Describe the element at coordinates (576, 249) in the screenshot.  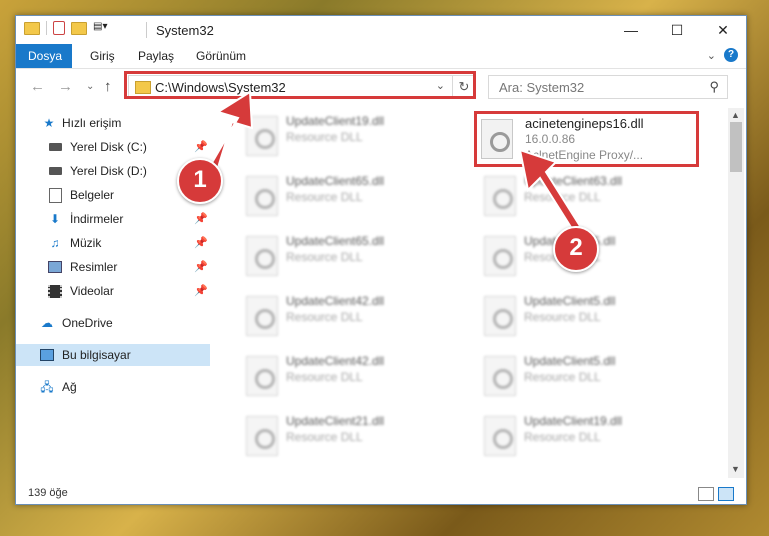
I see `callout-2: 2` at that location.